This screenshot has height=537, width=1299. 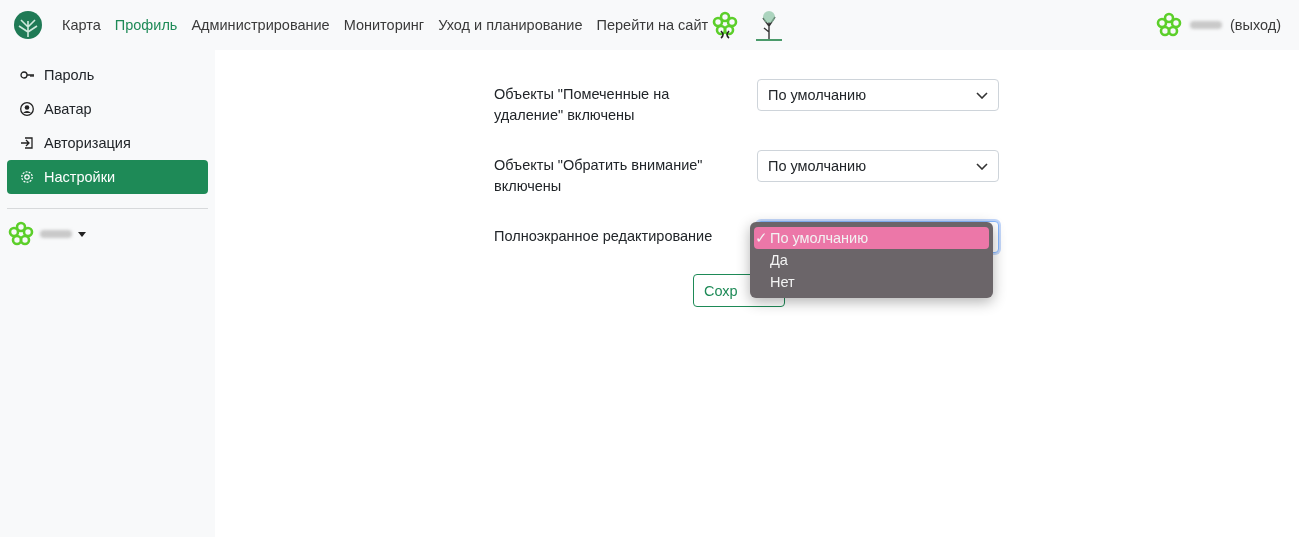 What do you see at coordinates (81, 25) in the screenshot?
I see `nav-link: Карта` at bounding box center [81, 25].